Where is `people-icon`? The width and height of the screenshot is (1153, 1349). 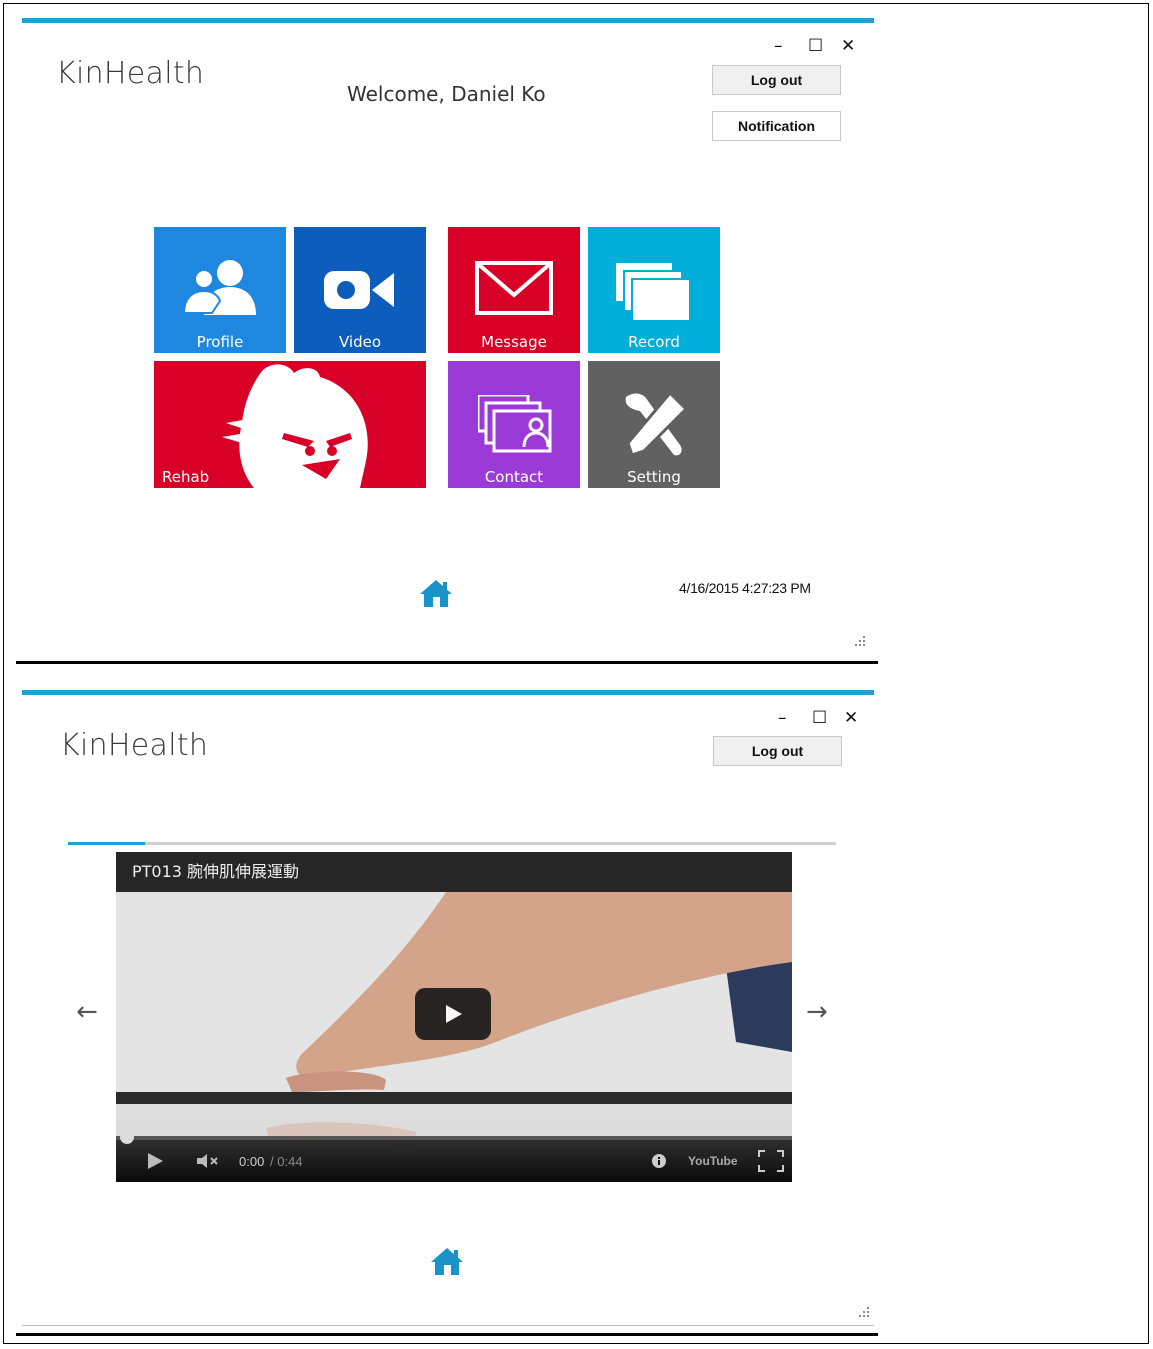
people-icon is located at coordinates (219, 287).